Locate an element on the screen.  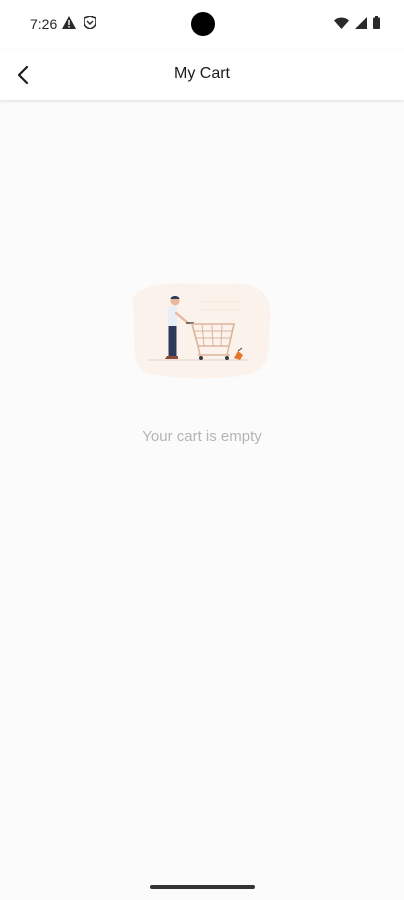
shield-icon is located at coordinates (90, 24).